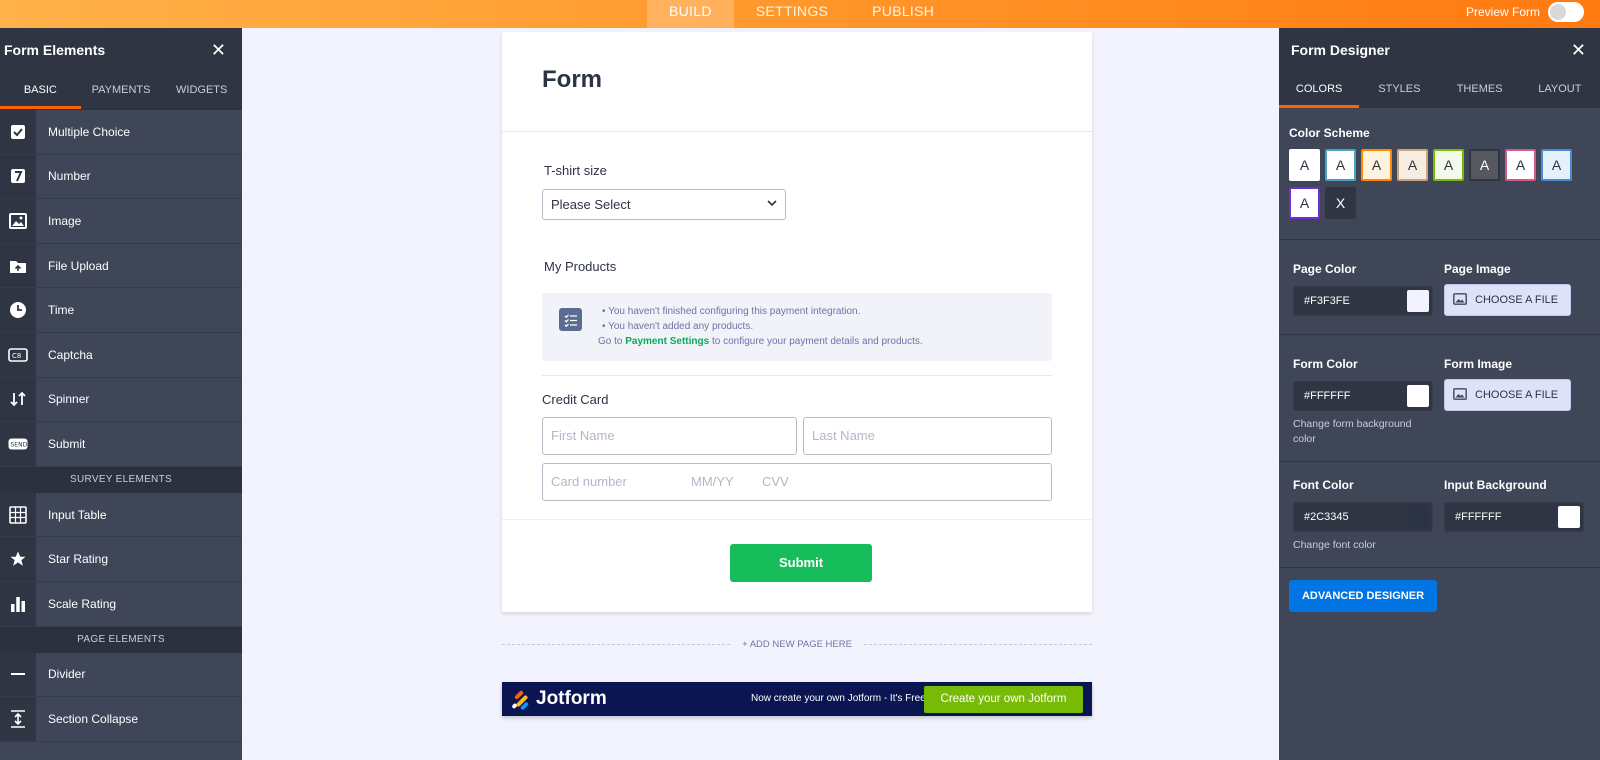 The image size is (1600, 760). I want to click on tshirt-size-select: Please Select, so click(664, 204).